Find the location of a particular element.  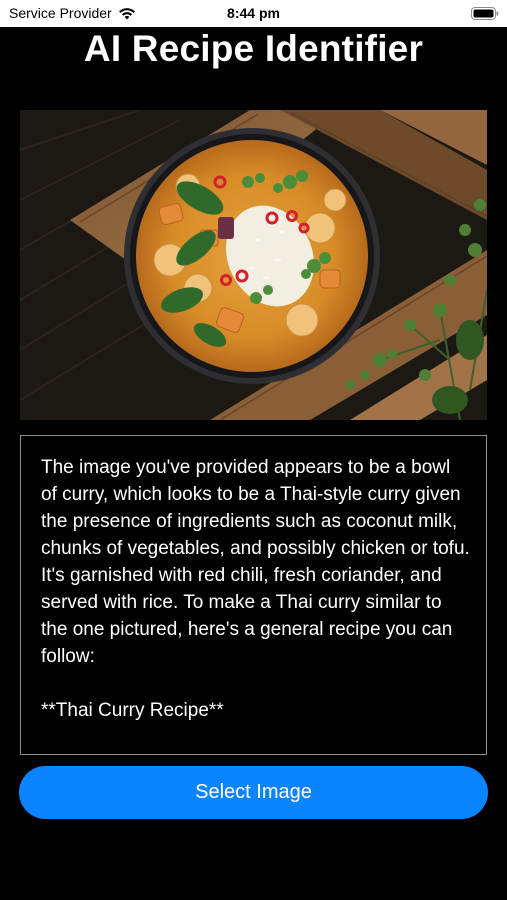

status-bar: Service Provider 8:44 pm is located at coordinates (253, 13).